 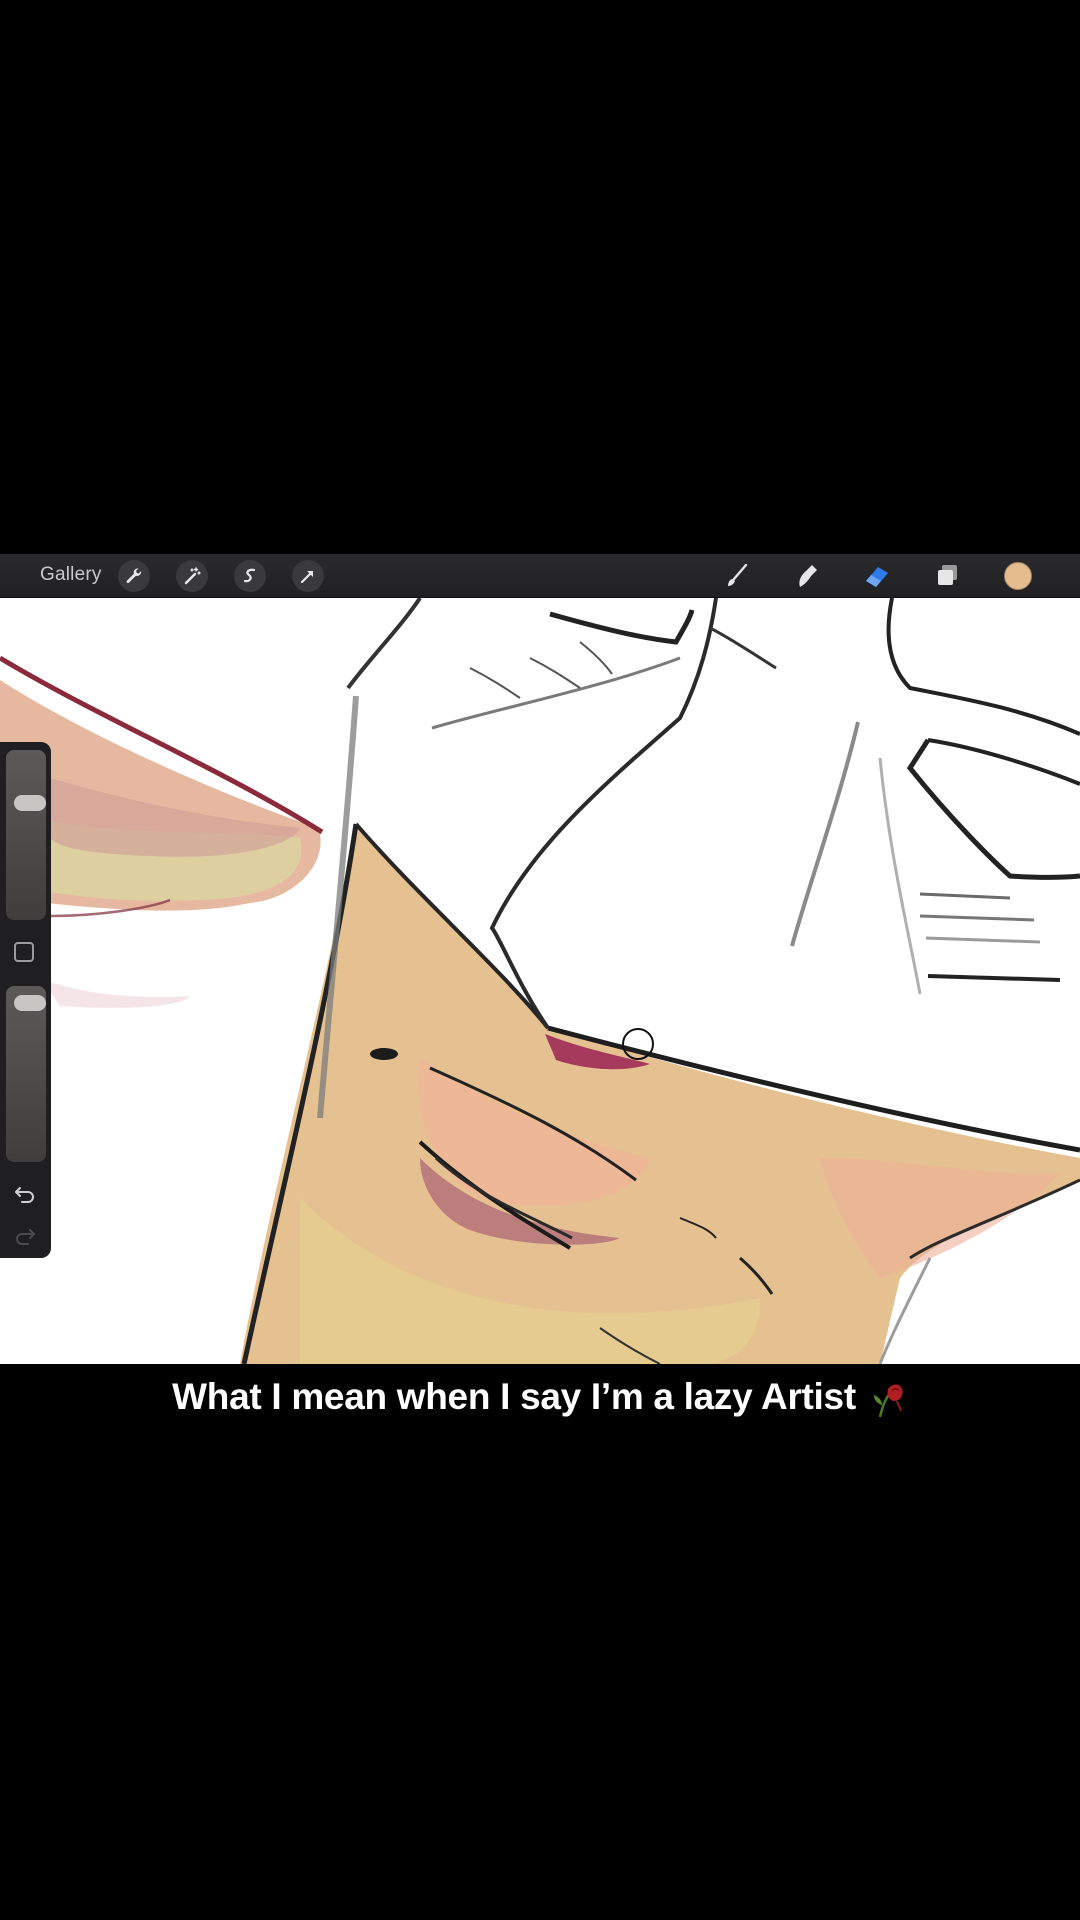 What do you see at coordinates (638, 1044) in the screenshot?
I see `brush-cursor` at bounding box center [638, 1044].